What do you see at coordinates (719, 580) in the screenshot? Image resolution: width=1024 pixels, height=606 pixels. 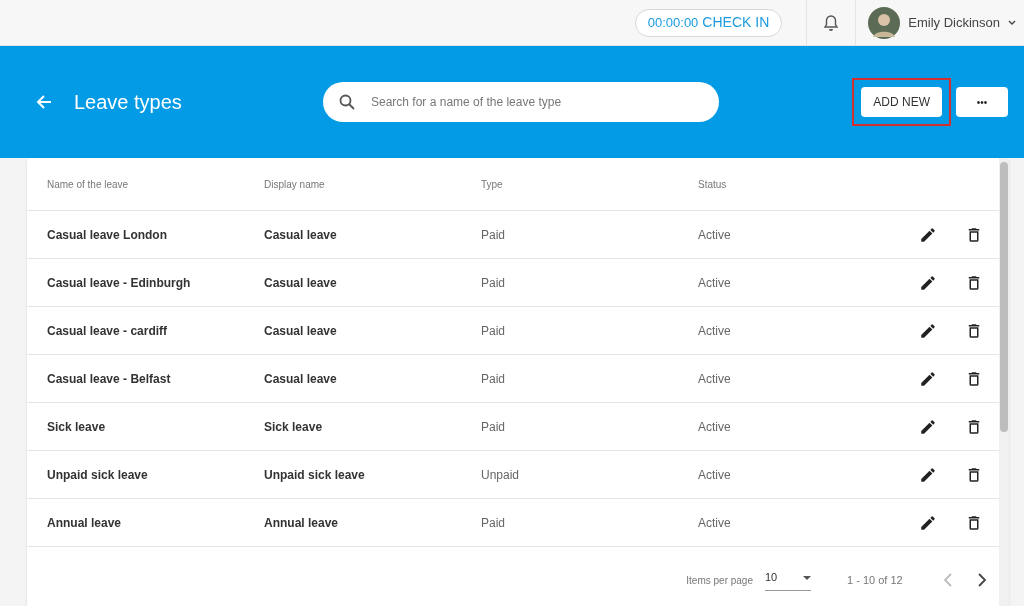 I see `items-per-page-label: Items per page` at bounding box center [719, 580].